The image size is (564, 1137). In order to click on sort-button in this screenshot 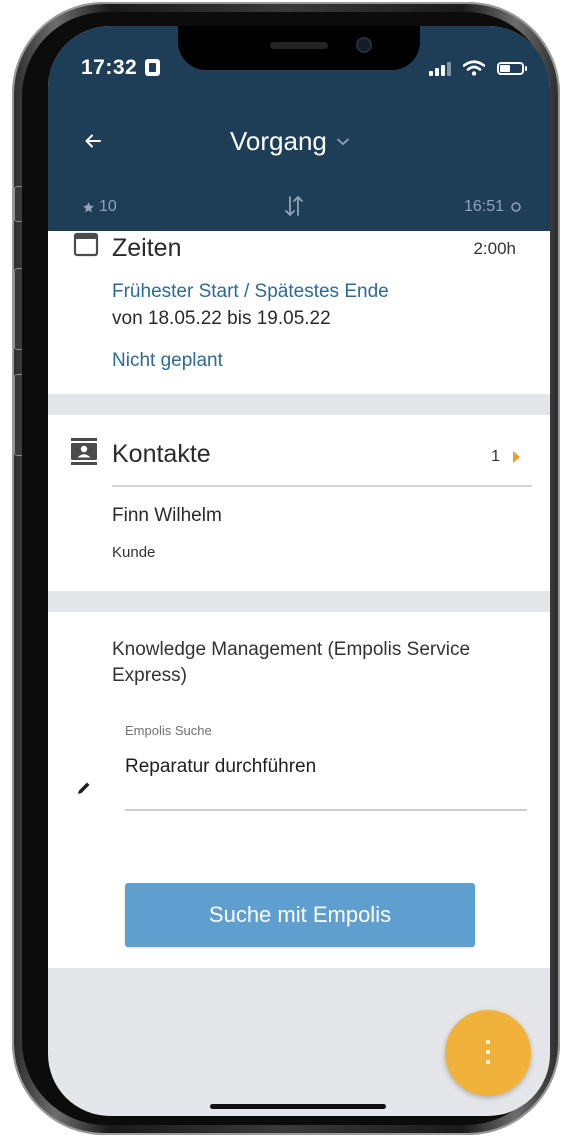, I will do `click(294, 208)`.